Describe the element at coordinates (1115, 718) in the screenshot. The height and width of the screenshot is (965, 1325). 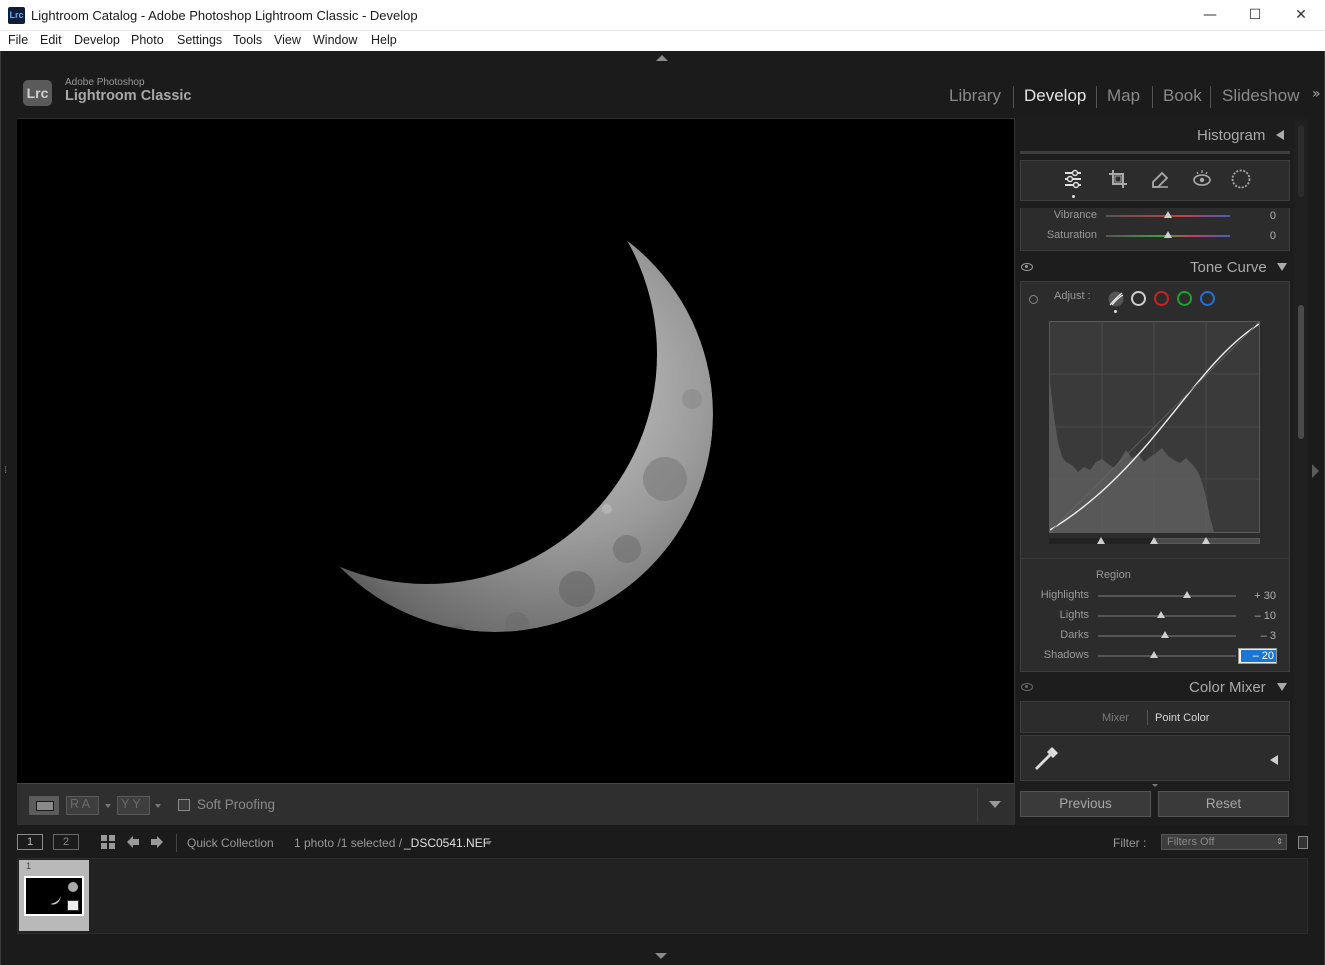
I see `tab-mixer: Mixer` at that location.